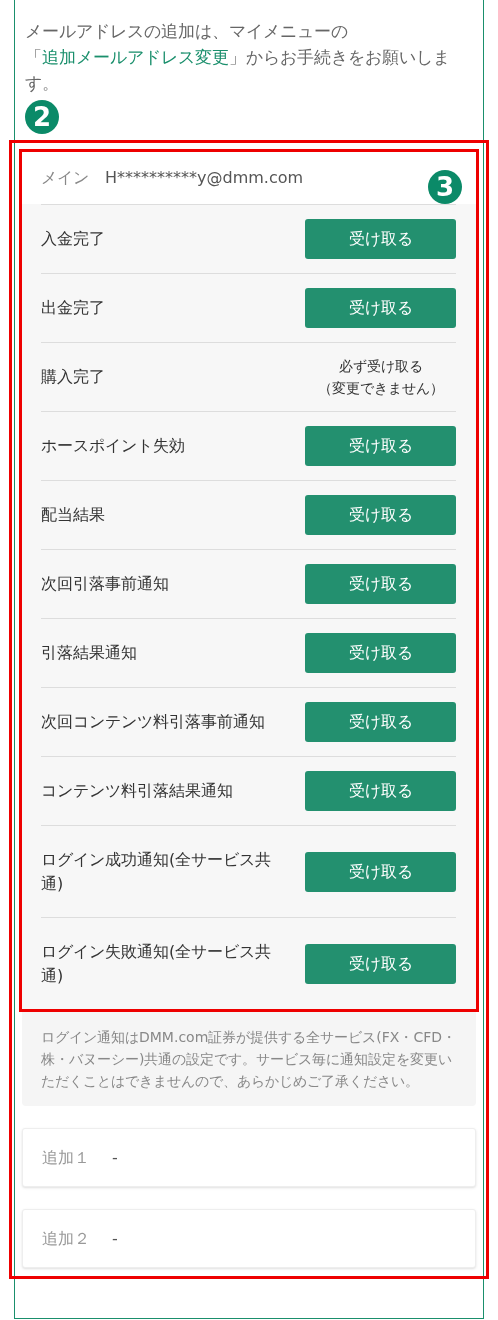 The width and height of the screenshot is (498, 1320). I want to click on row-label: ホースポイント失効, so click(113, 446).